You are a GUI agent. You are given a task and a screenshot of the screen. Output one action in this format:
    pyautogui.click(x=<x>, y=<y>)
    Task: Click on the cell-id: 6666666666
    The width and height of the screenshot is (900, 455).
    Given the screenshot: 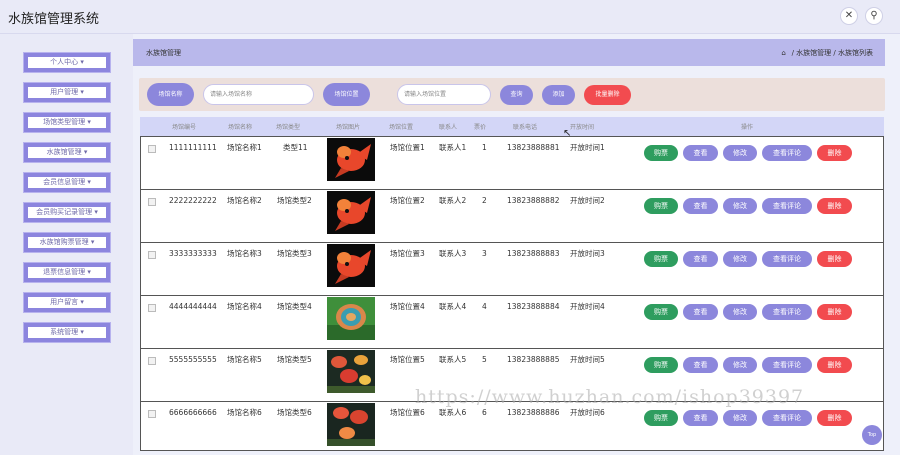 What is the action you would take?
    pyautogui.click(x=193, y=412)
    